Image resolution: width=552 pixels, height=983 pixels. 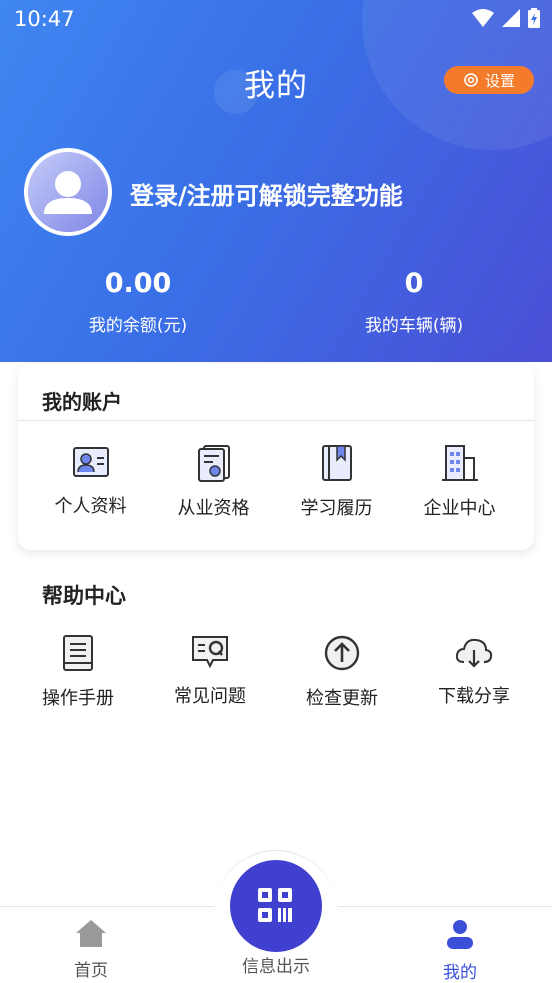 I want to click on account-item-enterprise: 企业中心, so click(x=459, y=482).